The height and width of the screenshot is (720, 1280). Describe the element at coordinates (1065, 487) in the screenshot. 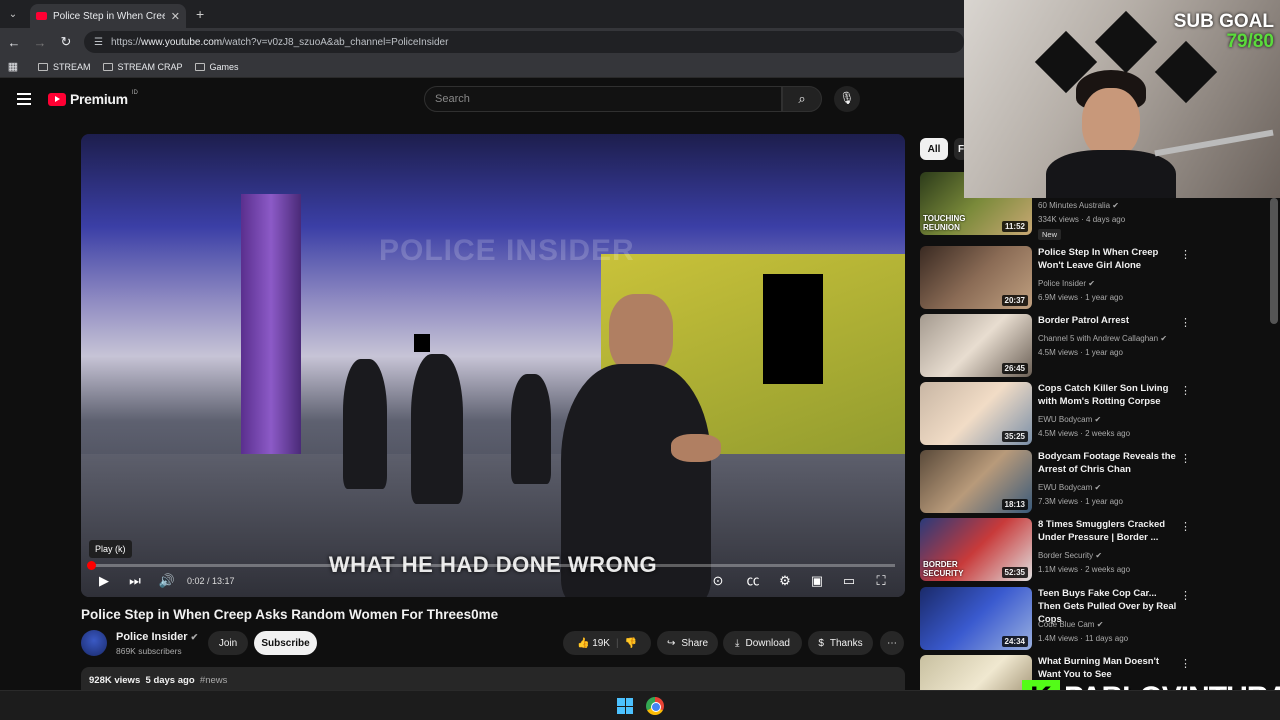

I see `channel-text: EWU Bodycam` at that location.